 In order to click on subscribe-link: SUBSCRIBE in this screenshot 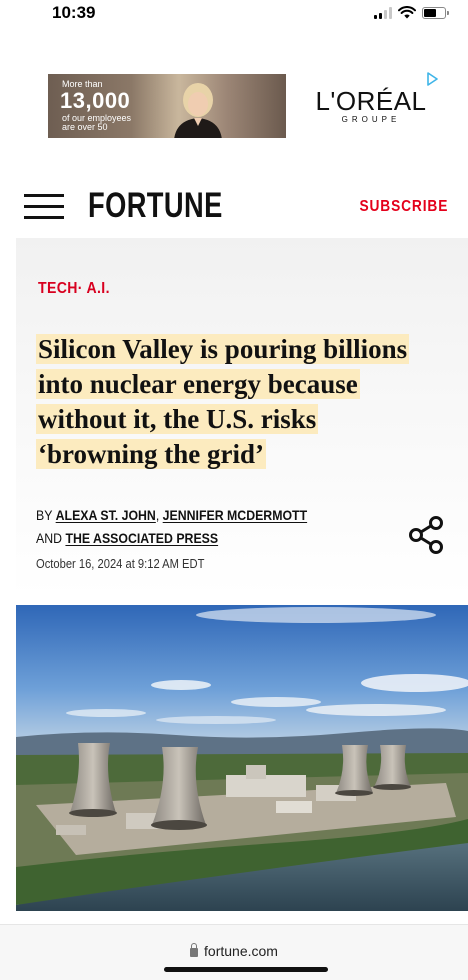, I will do `click(403, 207)`.